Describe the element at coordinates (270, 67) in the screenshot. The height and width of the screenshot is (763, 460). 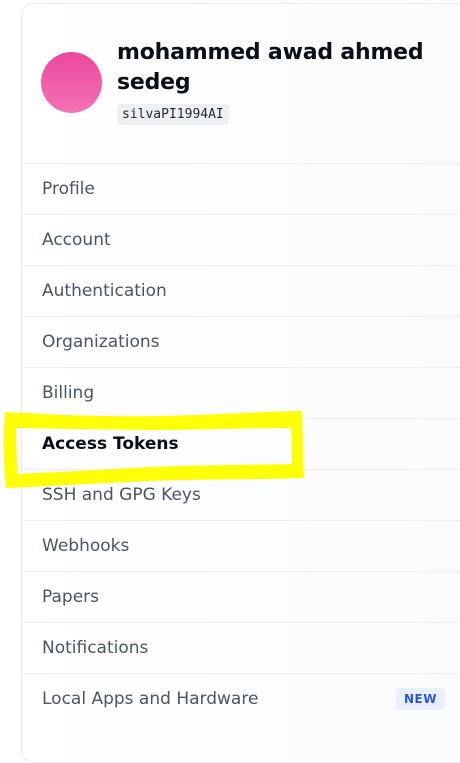
I see `user-display-name: mohammed awad ahmed sedeg` at that location.